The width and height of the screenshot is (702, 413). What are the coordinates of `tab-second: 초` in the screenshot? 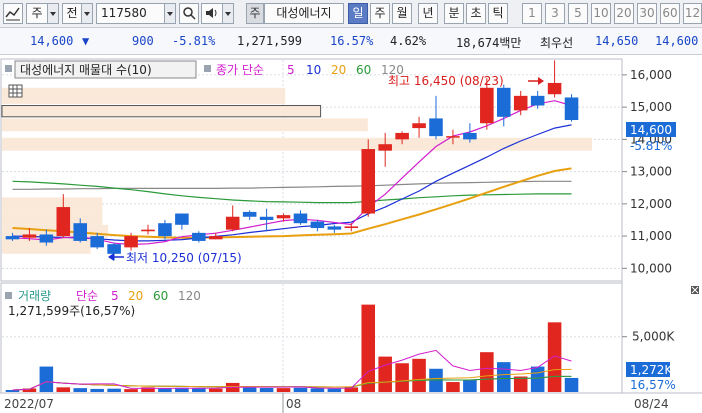 It's located at (476, 13).